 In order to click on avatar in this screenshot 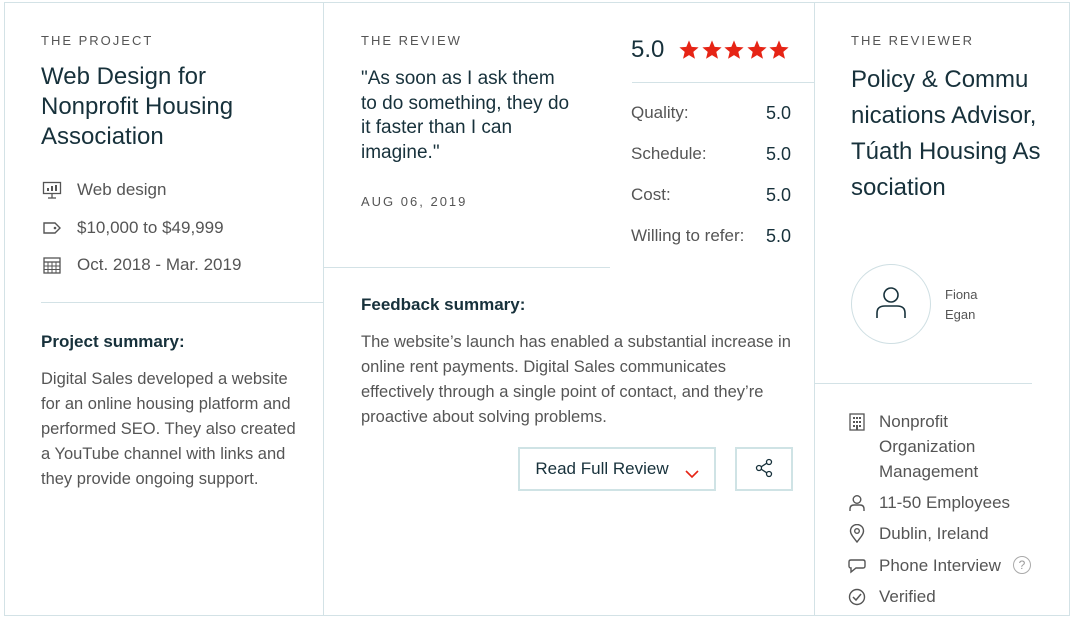, I will do `click(891, 304)`.